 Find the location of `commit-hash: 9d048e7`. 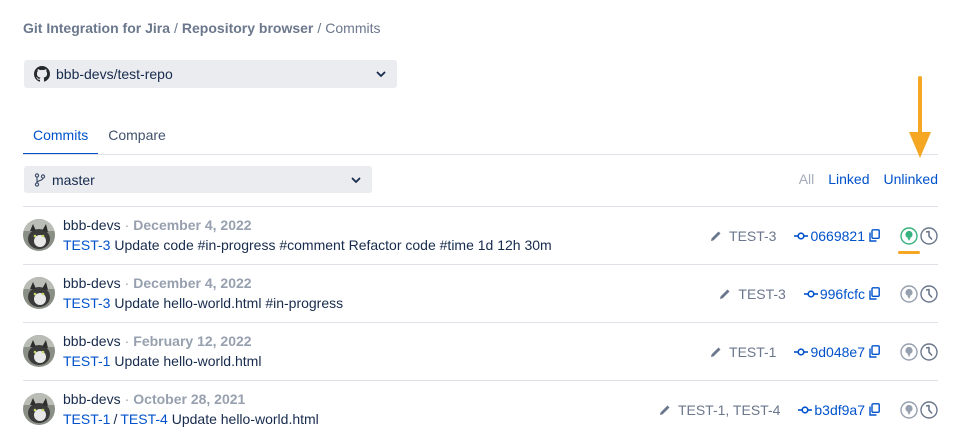

commit-hash: 9d048e7 is located at coordinates (837, 351).